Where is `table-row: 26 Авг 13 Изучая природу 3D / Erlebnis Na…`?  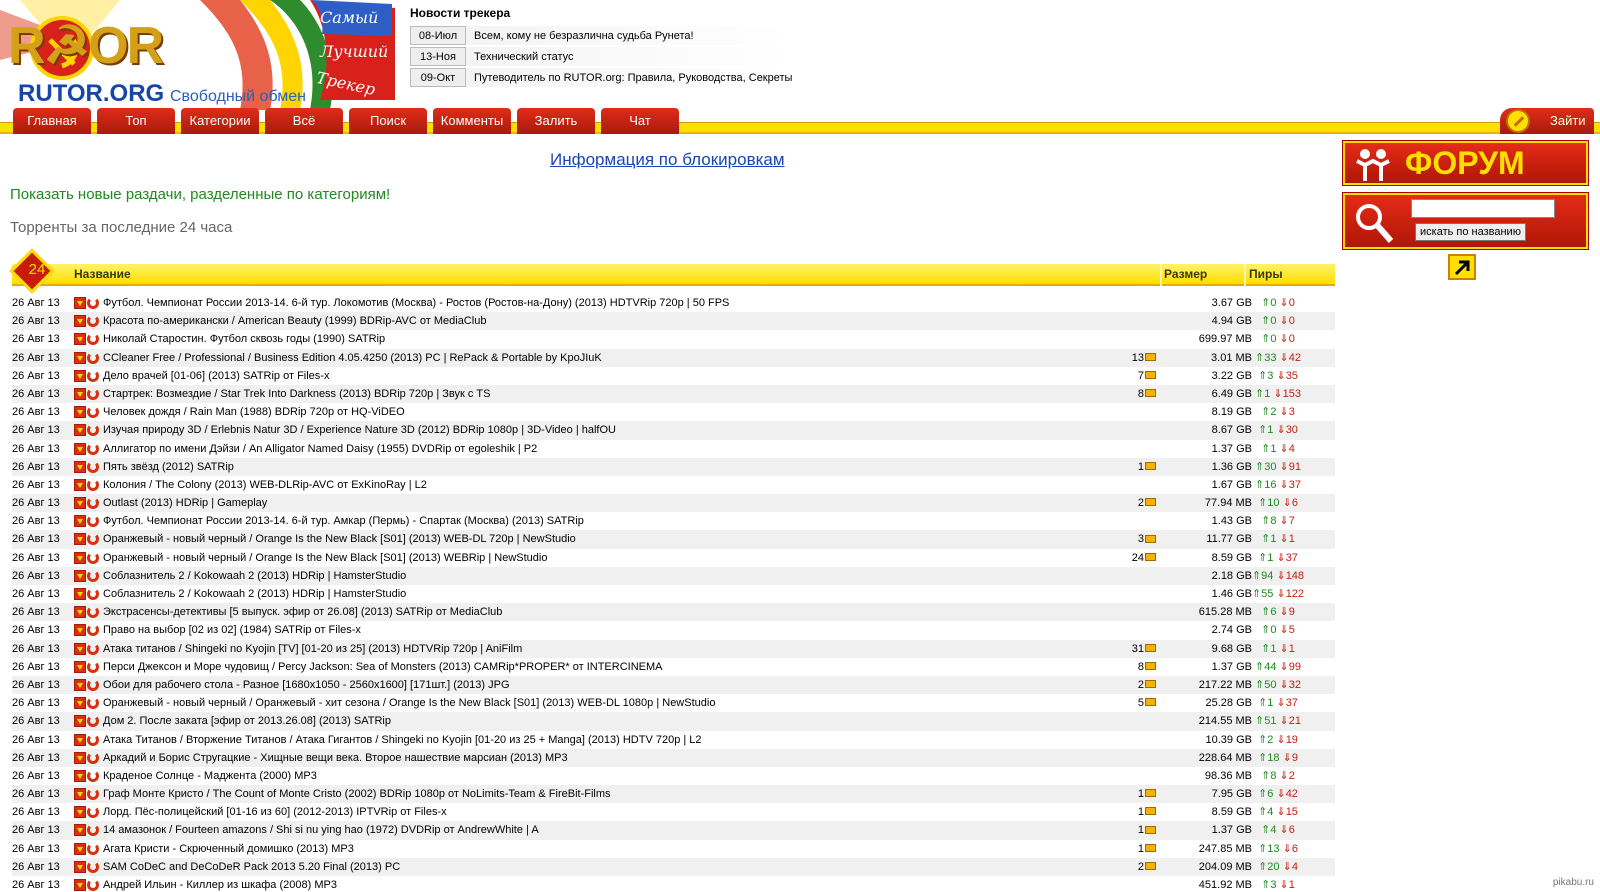 table-row: 26 Авг 13 Изучая природу 3D / Erlebnis Na… is located at coordinates (673, 430).